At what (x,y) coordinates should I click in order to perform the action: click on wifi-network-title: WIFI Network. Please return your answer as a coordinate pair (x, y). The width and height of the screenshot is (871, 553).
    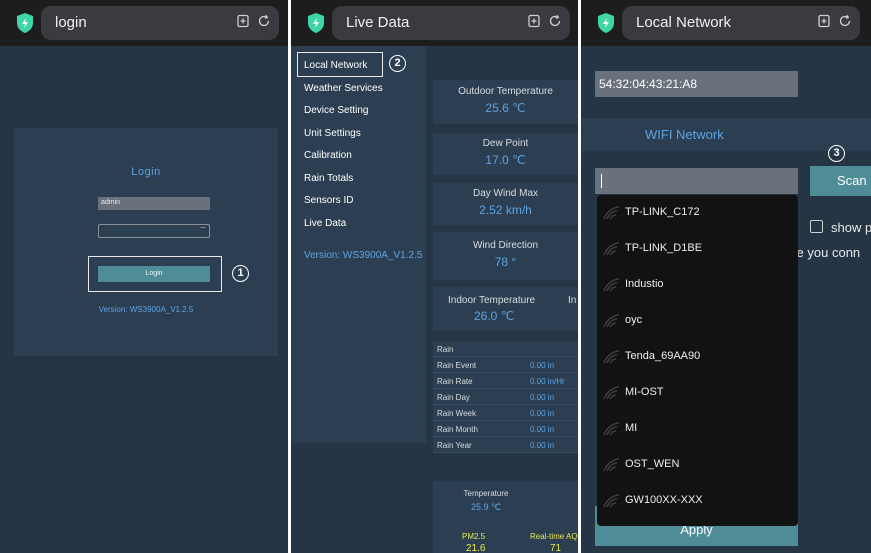
    Looking at the image, I should click on (684, 134).